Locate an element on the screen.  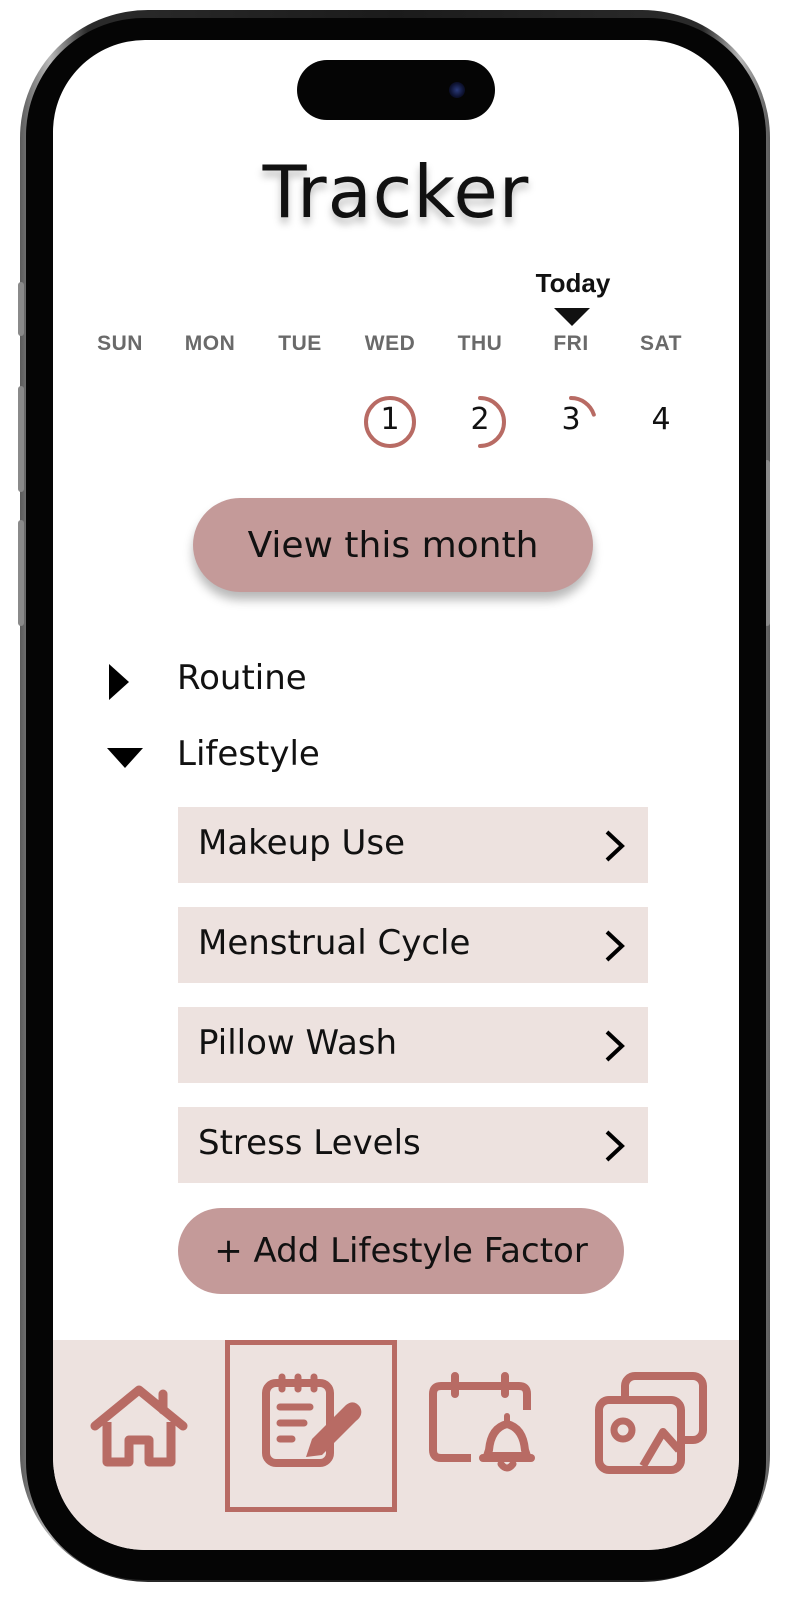
today-arrow-icon is located at coordinates (572, 317).